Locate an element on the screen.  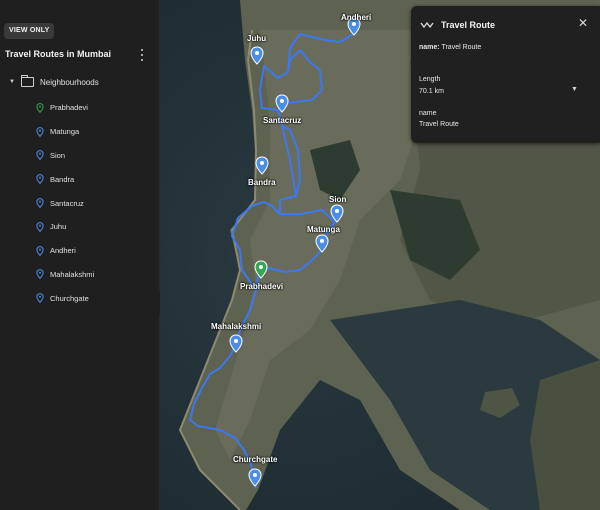
folder-neighbourhoods: ▼ Neighbourhoods is located at coordinates (54, 81).